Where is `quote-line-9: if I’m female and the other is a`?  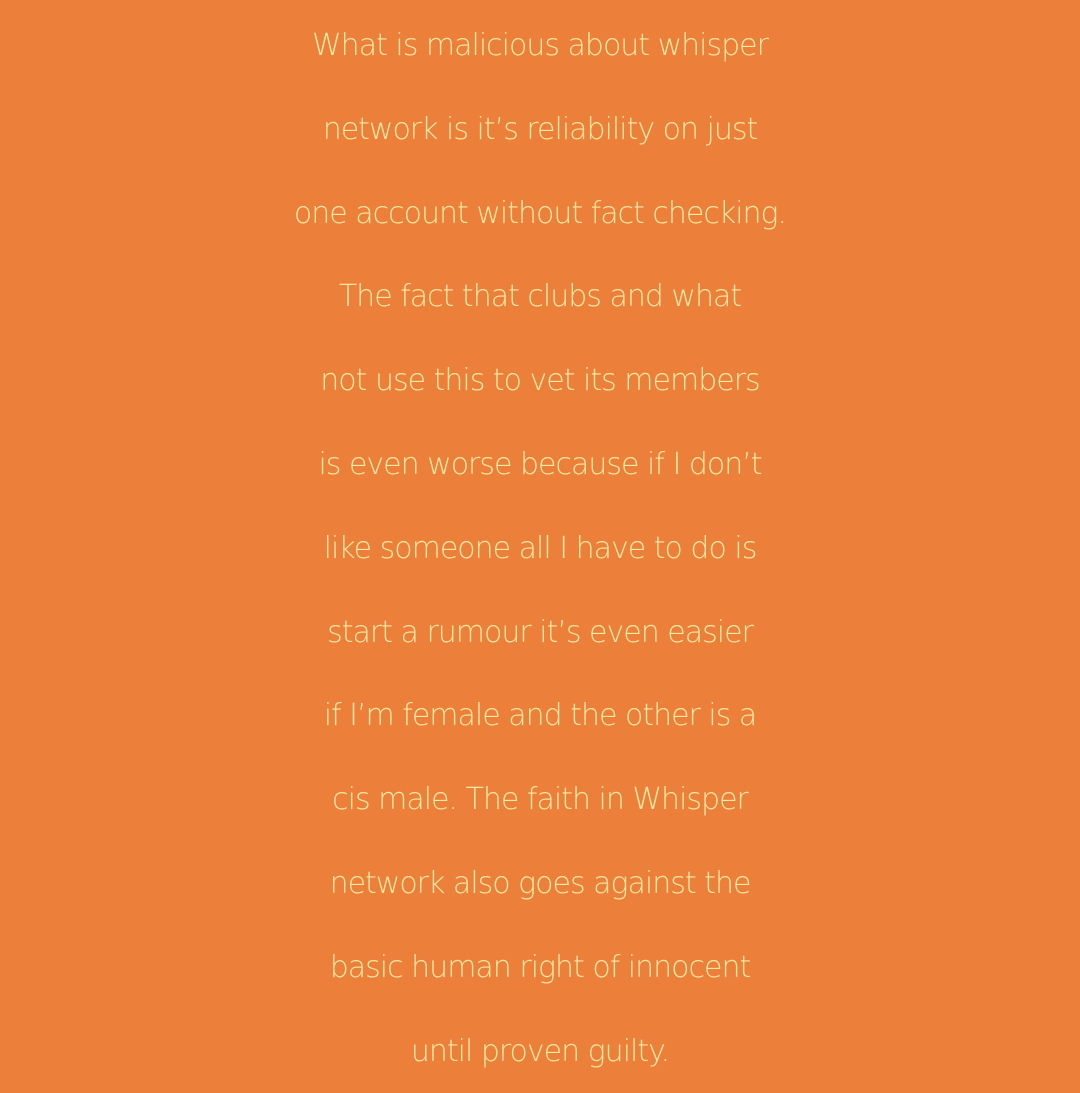
quote-line-9: if I’m female and the other is a is located at coordinates (540, 716).